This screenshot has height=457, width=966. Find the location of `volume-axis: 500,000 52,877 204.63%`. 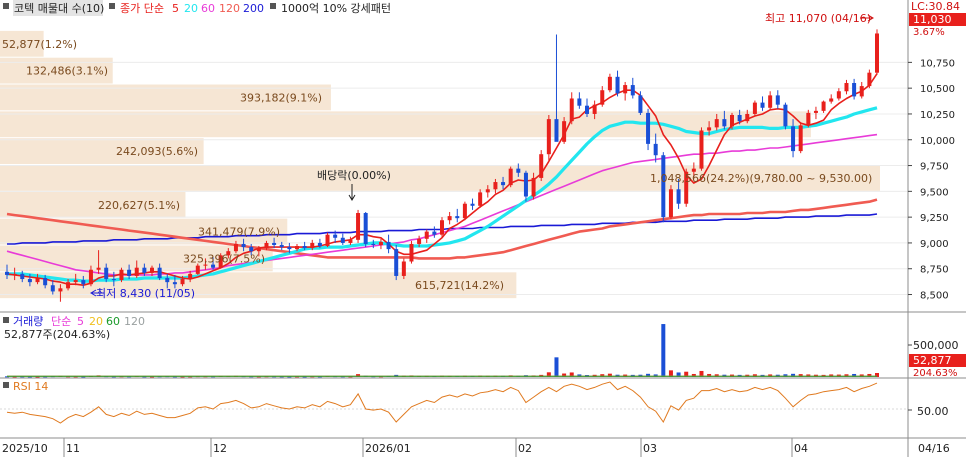

volume-axis: 500,000 52,877 204.63% is located at coordinates (937, 359).